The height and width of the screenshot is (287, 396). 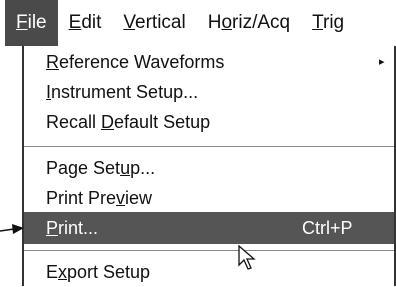 I want to click on callout-arrow-icon, so click(x=12, y=229).